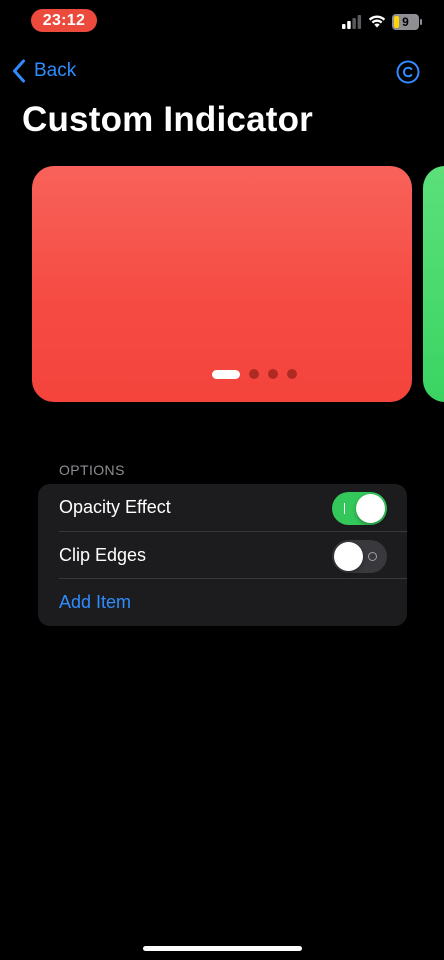 This screenshot has height=960, width=444. What do you see at coordinates (433, 284) in the screenshot?
I see `carousel-card-green` at bounding box center [433, 284].